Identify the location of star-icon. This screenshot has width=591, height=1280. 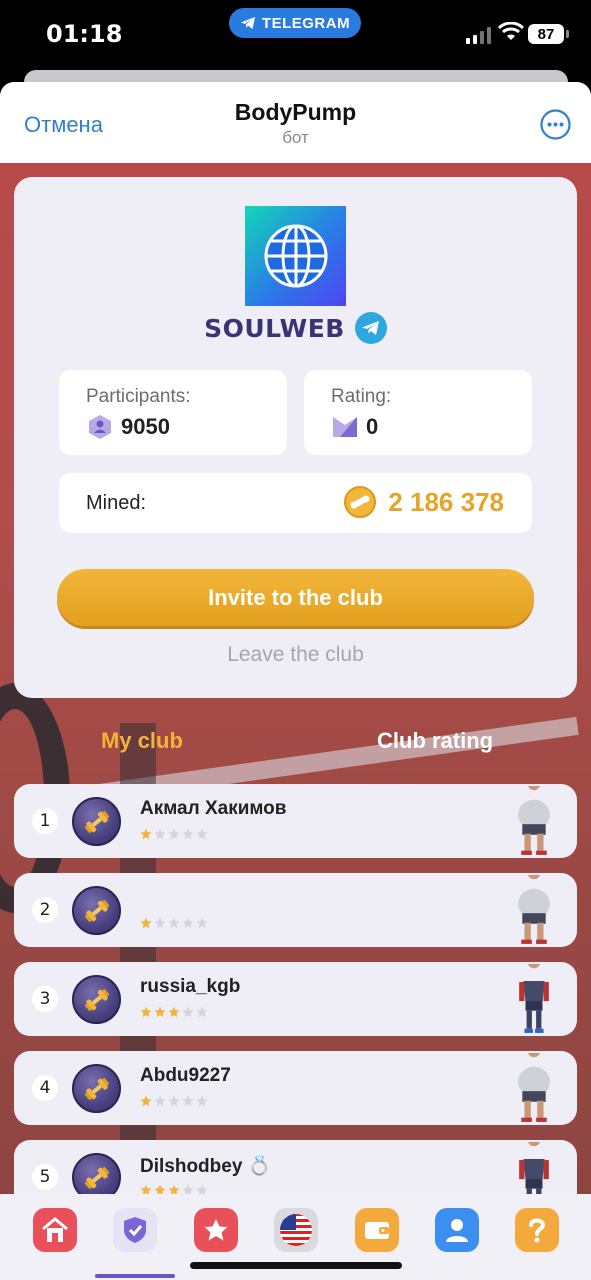
(216, 1230).